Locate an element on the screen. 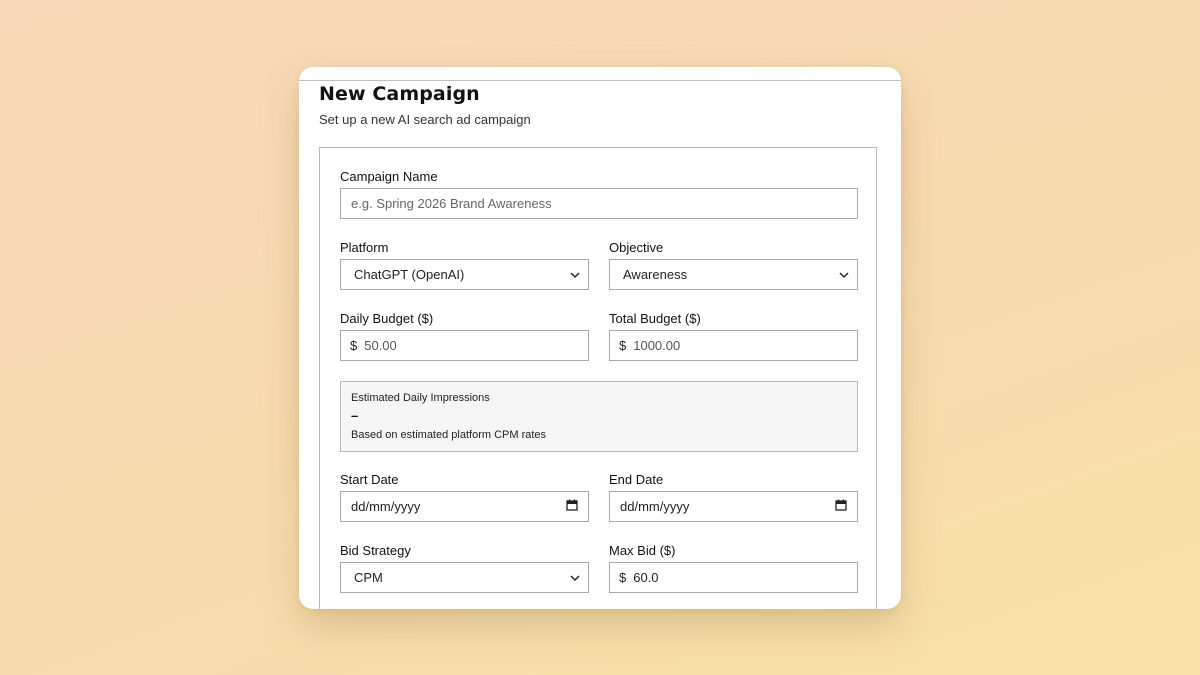  total-budget-input: $ 1000.00 is located at coordinates (733, 345).